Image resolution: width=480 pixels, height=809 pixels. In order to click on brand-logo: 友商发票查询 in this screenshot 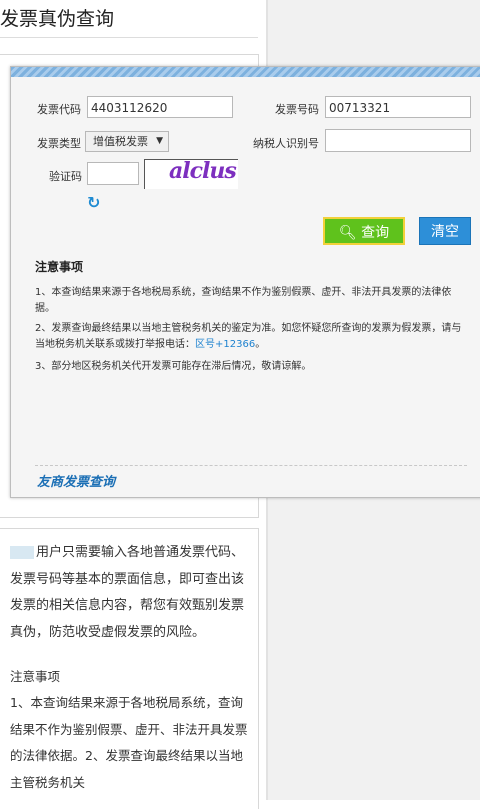, I will do `click(76, 482)`.